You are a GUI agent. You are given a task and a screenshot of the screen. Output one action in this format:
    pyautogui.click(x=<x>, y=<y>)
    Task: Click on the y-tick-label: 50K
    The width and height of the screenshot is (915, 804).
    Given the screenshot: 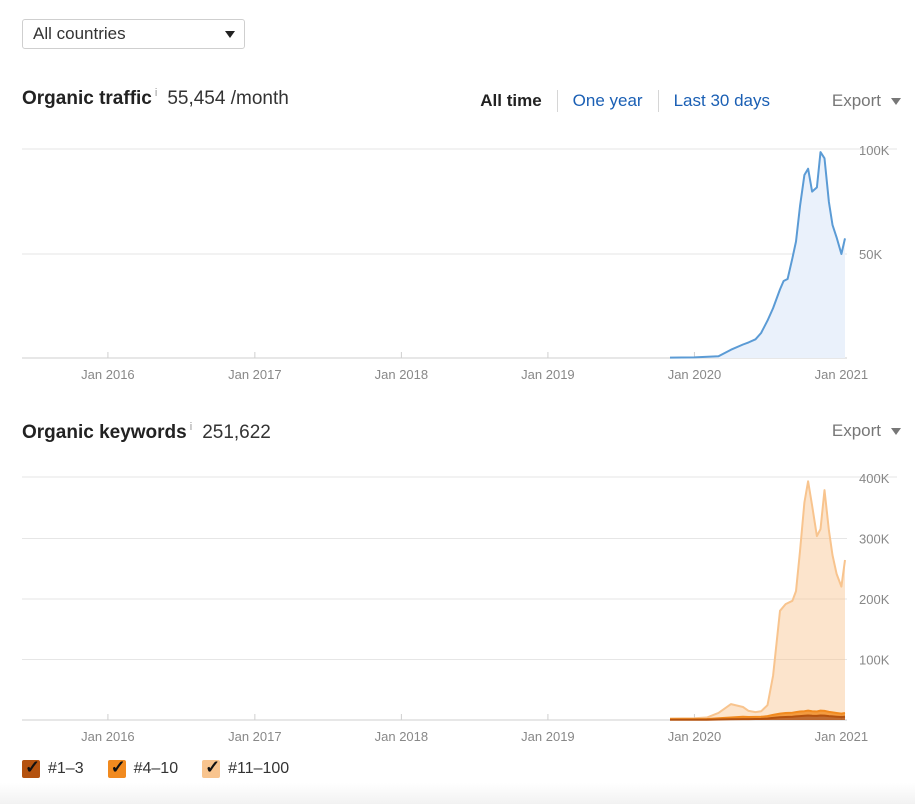 What is the action you would take?
    pyautogui.click(x=870, y=254)
    